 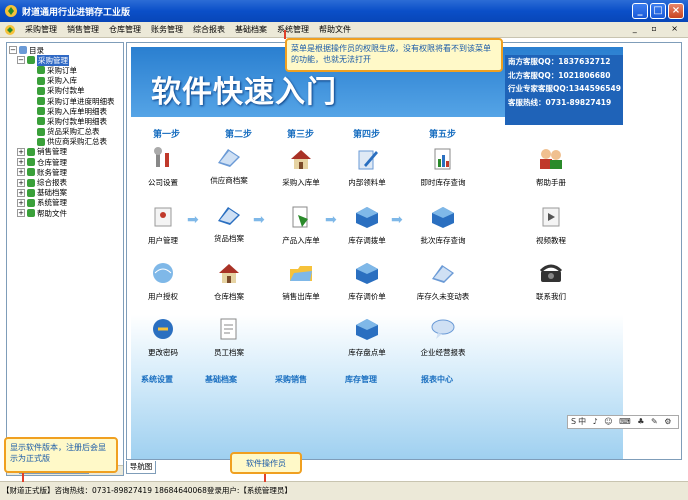 I want to click on tab-basic-archives: 基础档案, so click(x=221, y=379).